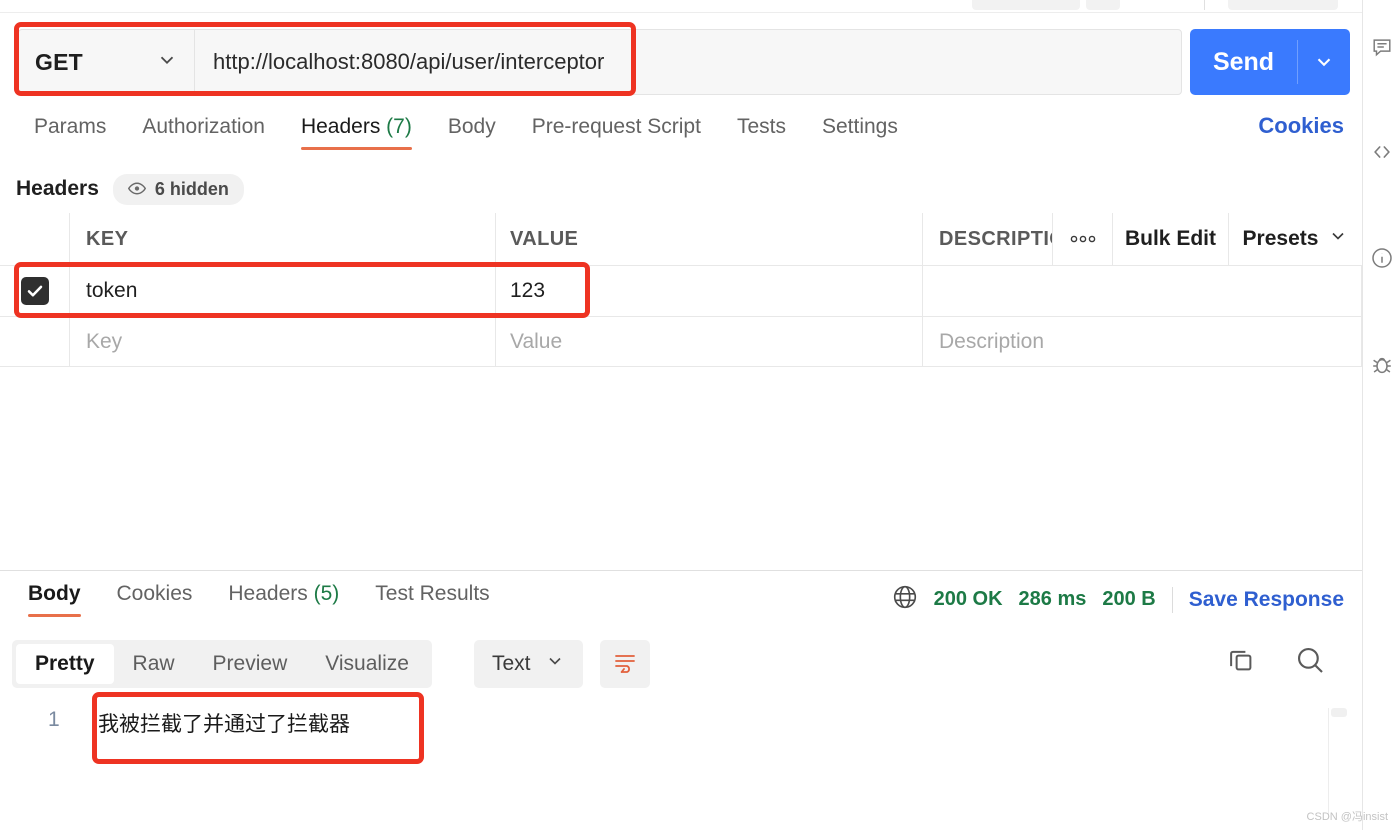  I want to click on view-mode-visualize: Visualize, so click(367, 664).